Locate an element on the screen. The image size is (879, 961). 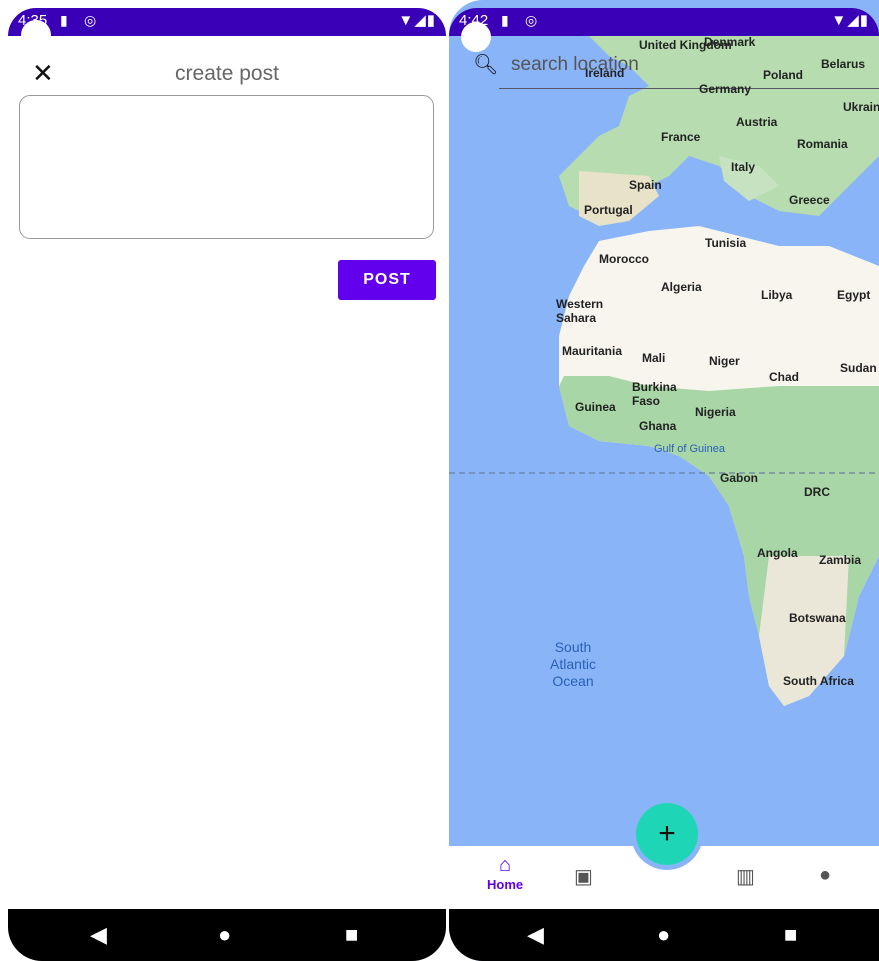
map-label-egypt: Egypt is located at coordinates (854, 295).